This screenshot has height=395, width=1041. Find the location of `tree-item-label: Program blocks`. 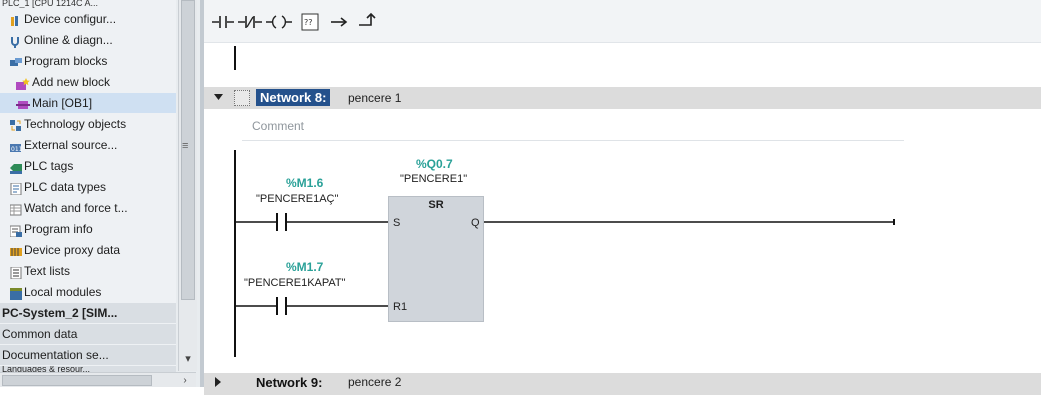

tree-item-label: Program blocks is located at coordinates (66, 61).